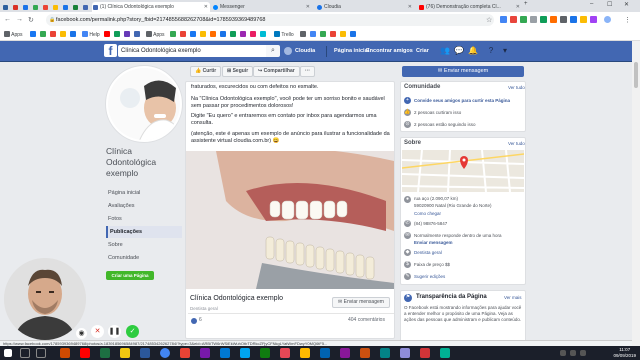 This screenshot has height=360, width=640. I want to click on folder-icon, so click(125, 353).